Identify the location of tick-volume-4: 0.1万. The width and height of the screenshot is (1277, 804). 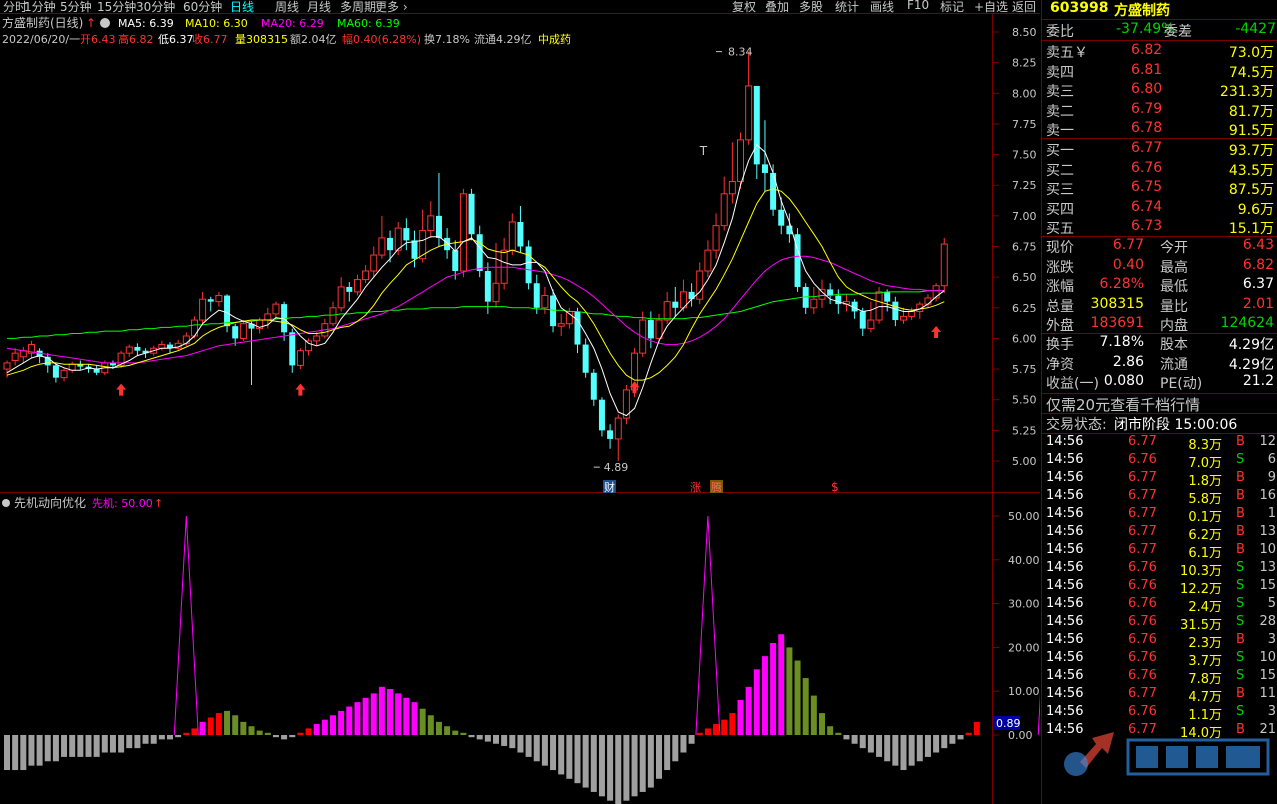
(1205, 517).